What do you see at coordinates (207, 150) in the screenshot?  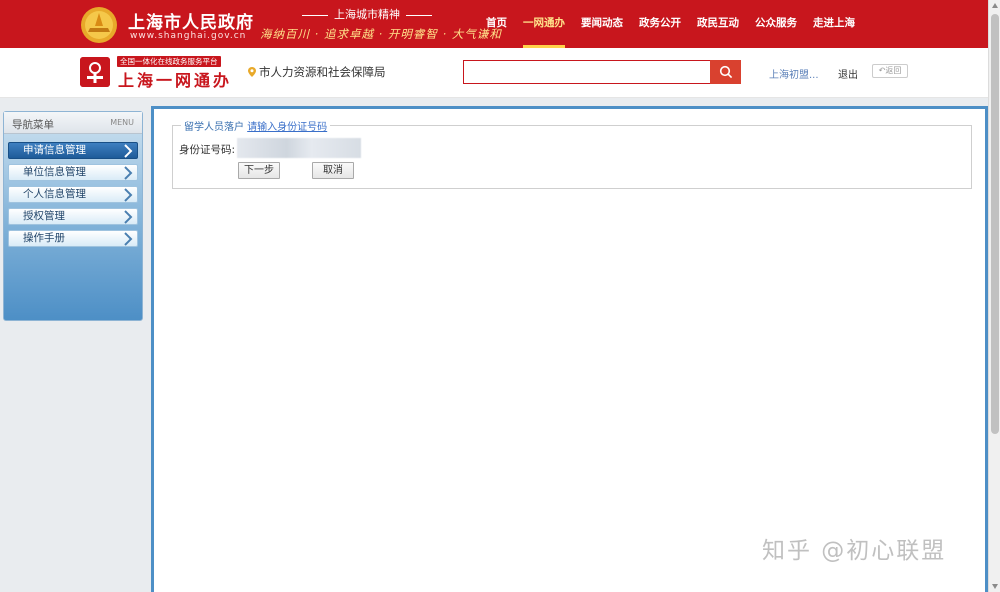 I see `id-number-label: 身份证号码:` at bounding box center [207, 150].